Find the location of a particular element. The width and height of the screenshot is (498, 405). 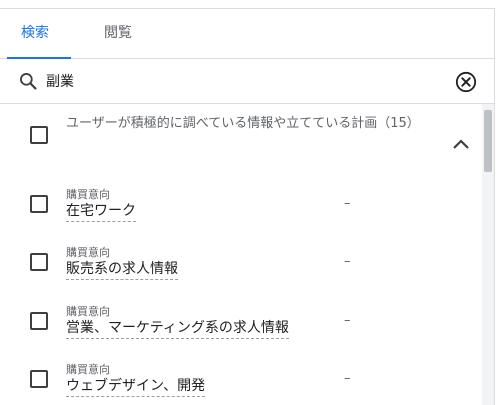

search-bar is located at coordinates (247, 81).